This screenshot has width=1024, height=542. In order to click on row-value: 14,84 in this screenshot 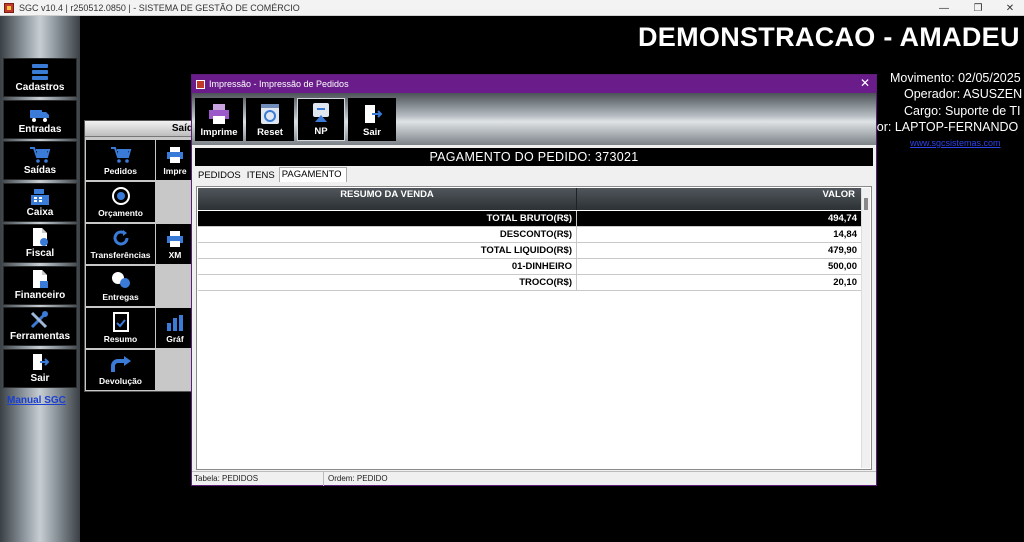, I will do `click(845, 234)`.